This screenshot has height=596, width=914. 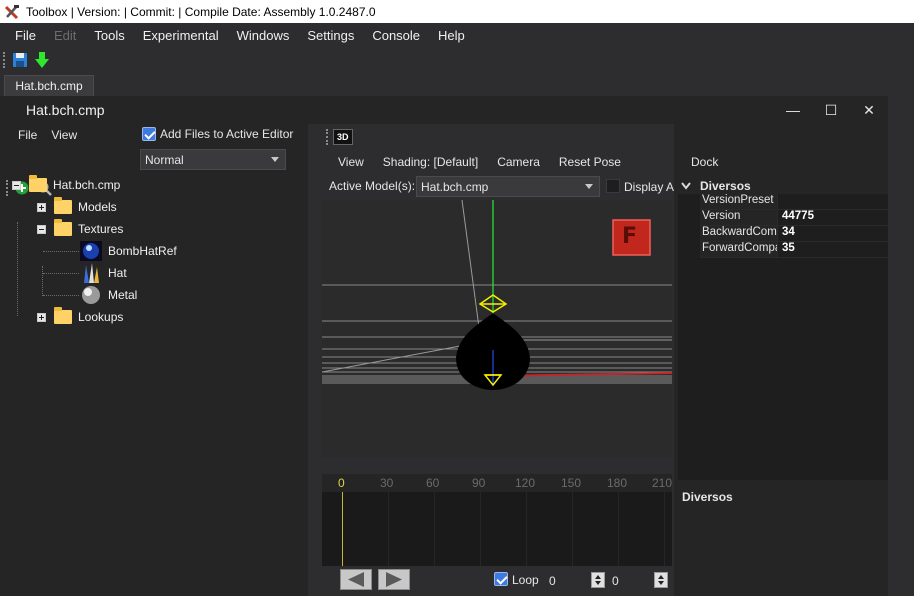 I want to click on tree-node-texture: Metal, so click(x=108, y=295).